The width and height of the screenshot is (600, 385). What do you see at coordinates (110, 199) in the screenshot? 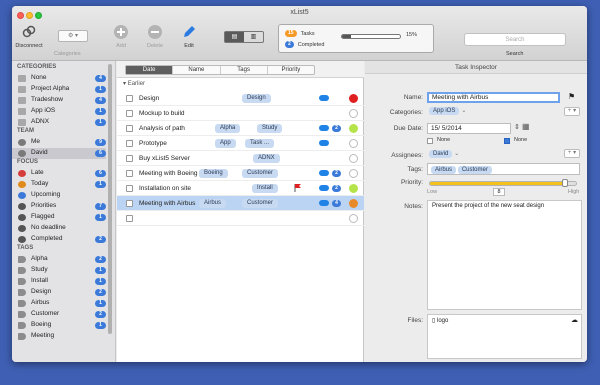
I see `sidebar-scrollbar` at bounding box center [110, 199].